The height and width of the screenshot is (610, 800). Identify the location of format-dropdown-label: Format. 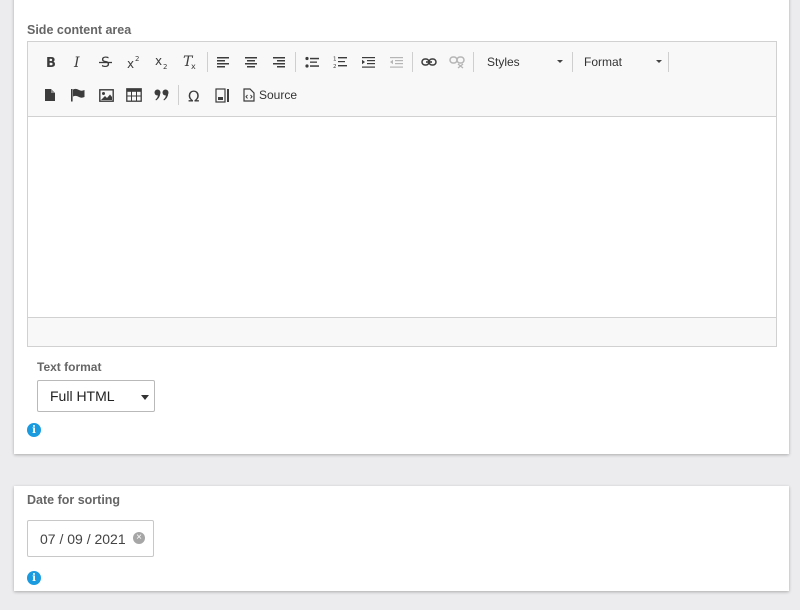
(603, 62).